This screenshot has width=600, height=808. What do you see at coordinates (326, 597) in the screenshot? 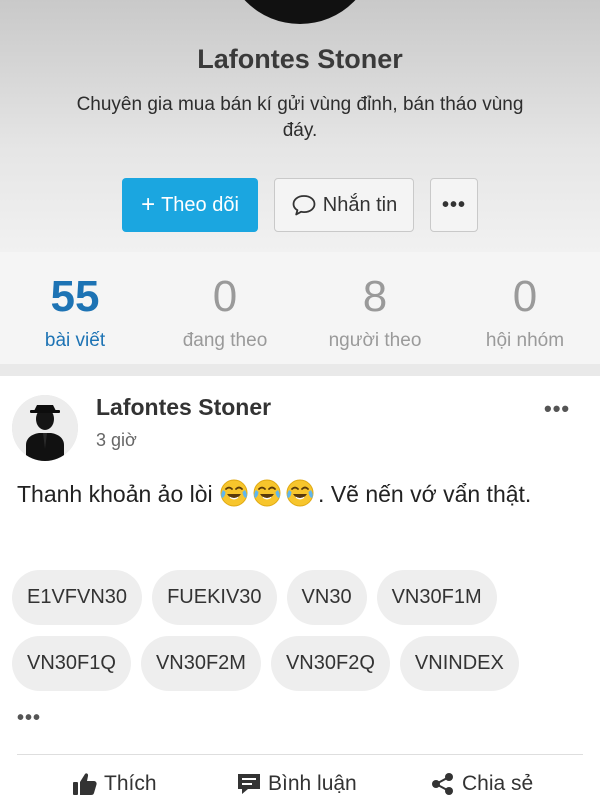
I see `stock-tag: VN30` at bounding box center [326, 597].